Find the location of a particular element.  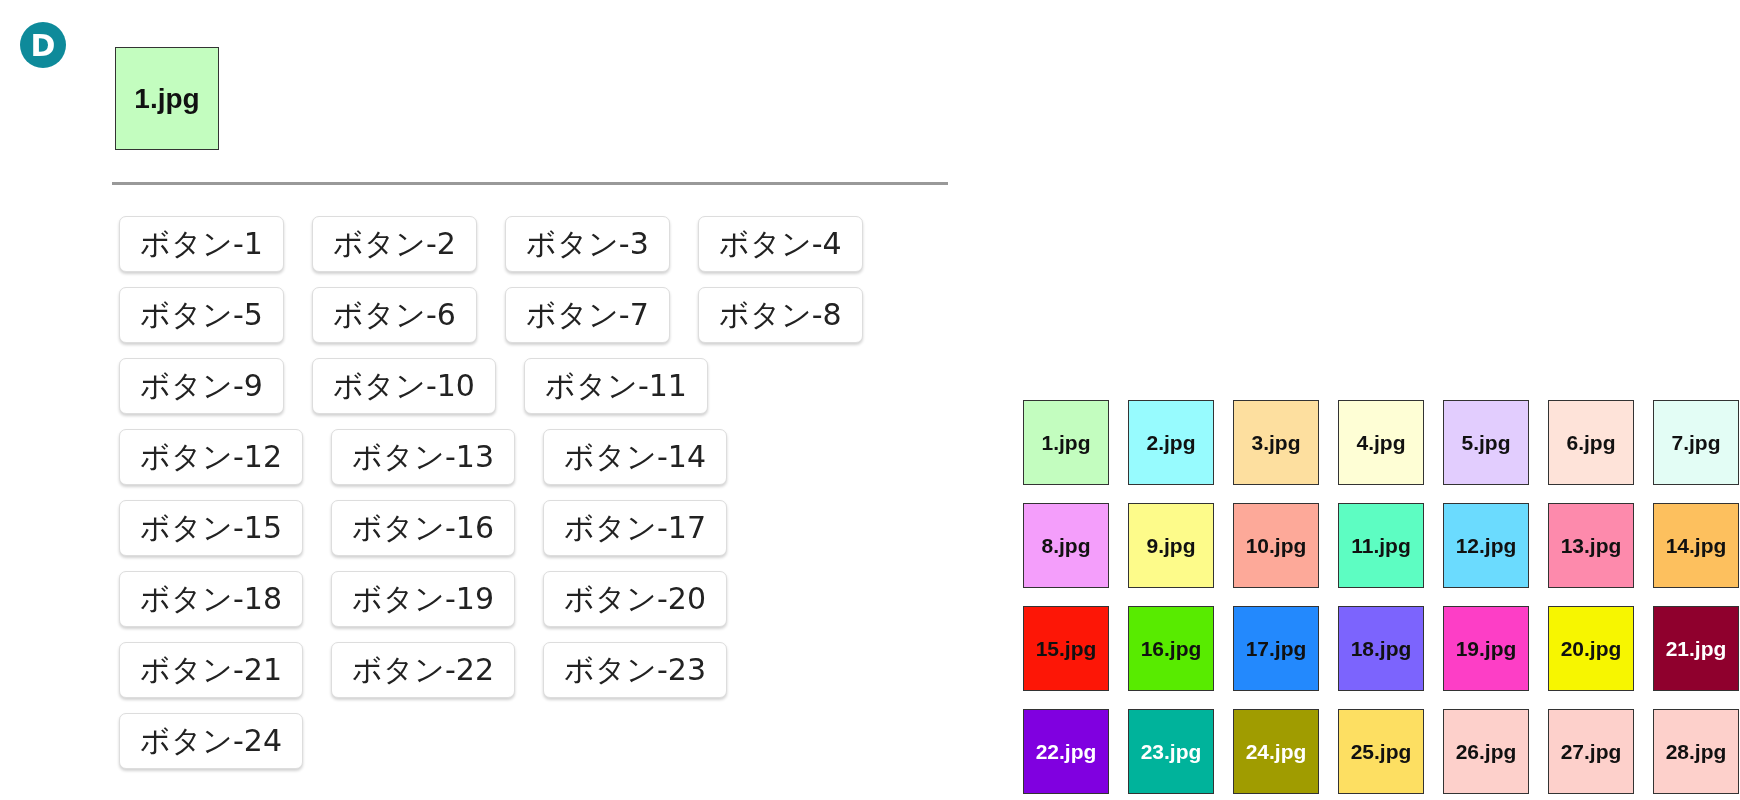

image-tile: 3.jpg is located at coordinates (1276, 442).